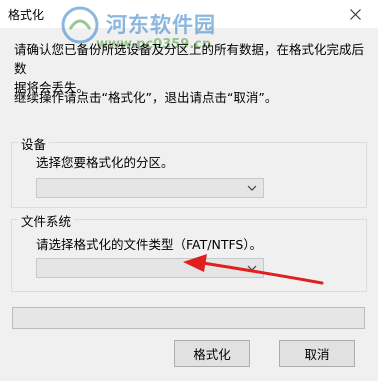 The width and height of the screenshot is (378, 381). I want to click on partition-select, so click(150, 188).